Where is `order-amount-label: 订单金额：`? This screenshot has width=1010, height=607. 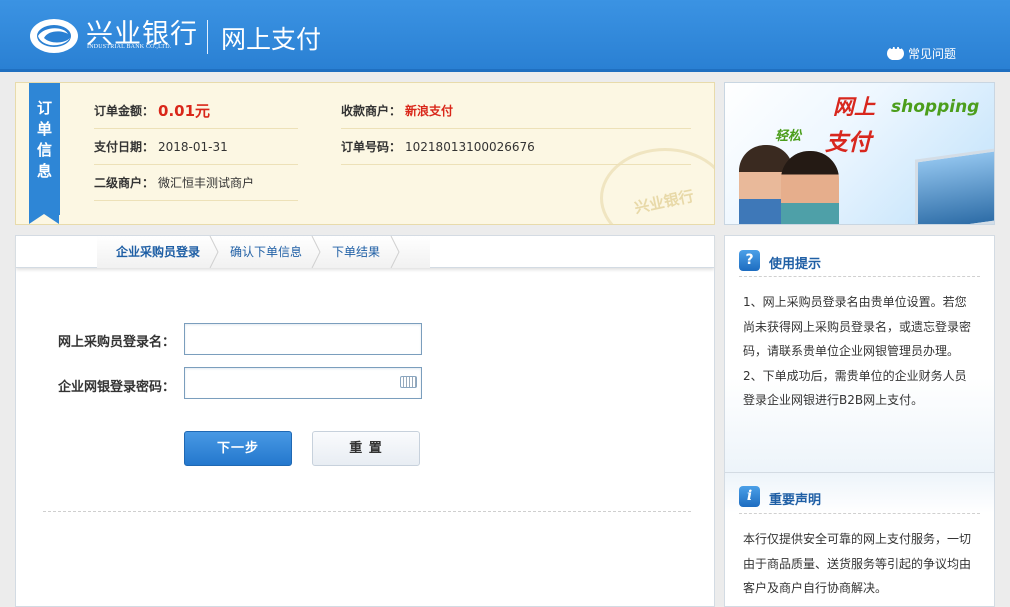 order-amount-label: 订单金额： is located at coordinates (124, 111).